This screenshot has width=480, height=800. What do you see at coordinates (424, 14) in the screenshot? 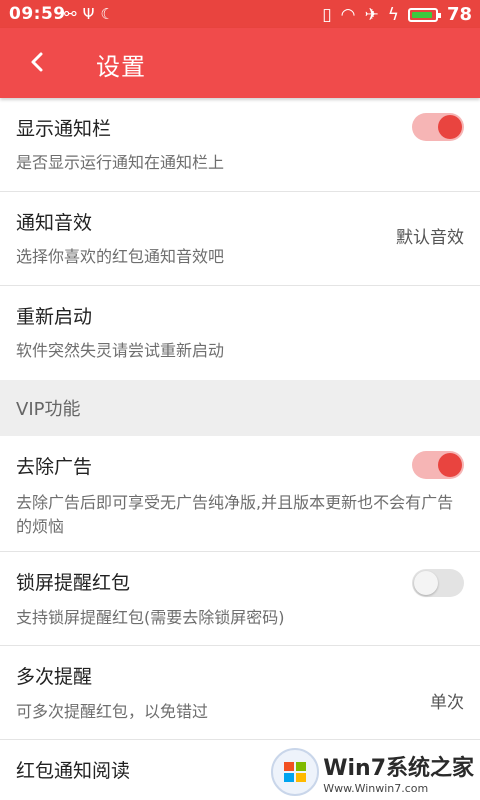
I see `battery-icon` at bounding box center [424, 14].